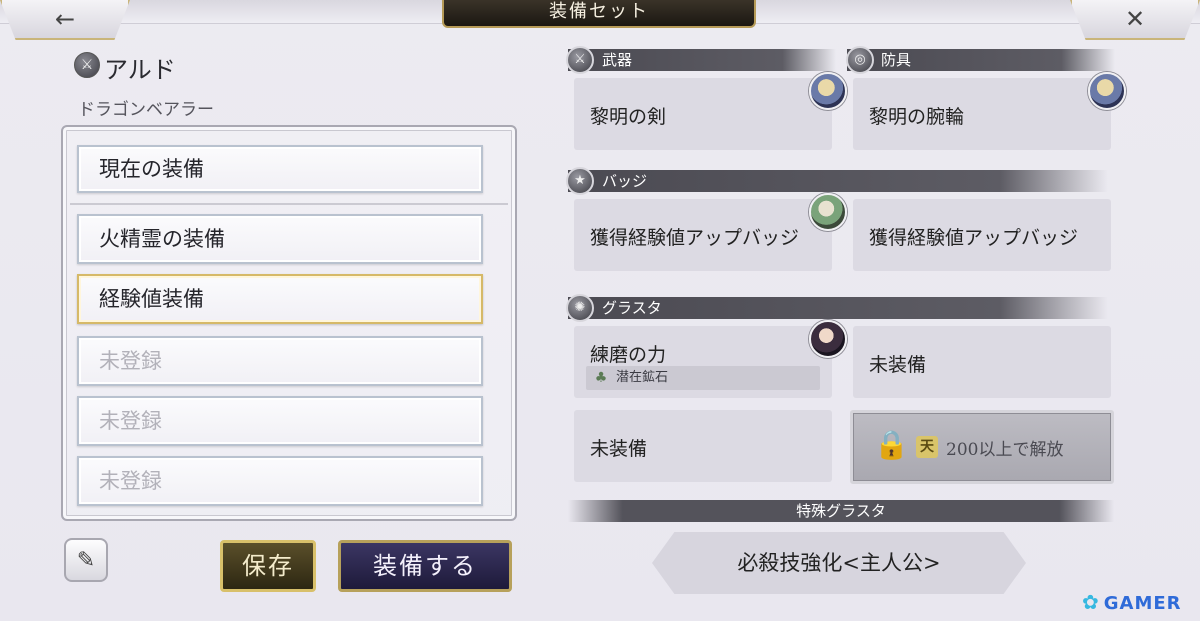 This screenshot has width=1200, height=621. I want to click on armor-name: 黎明の腕輪, so click(917, 117).